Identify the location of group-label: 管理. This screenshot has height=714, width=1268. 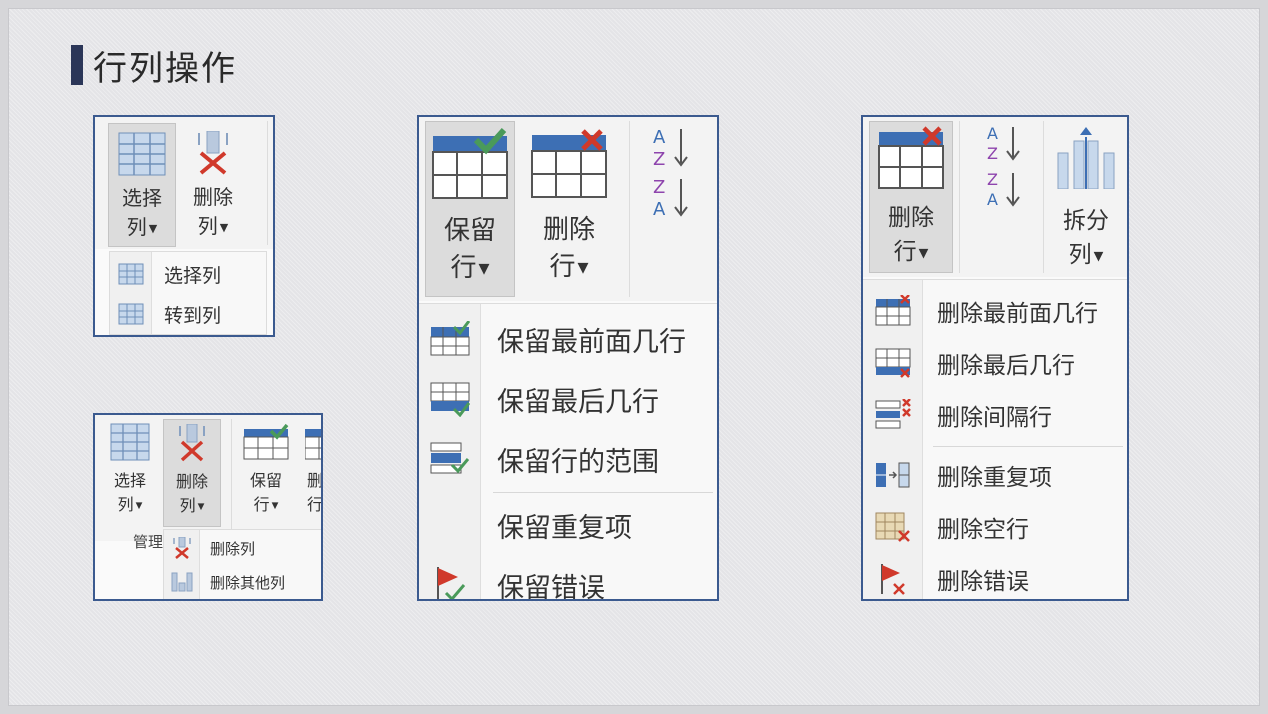
(148, 542).